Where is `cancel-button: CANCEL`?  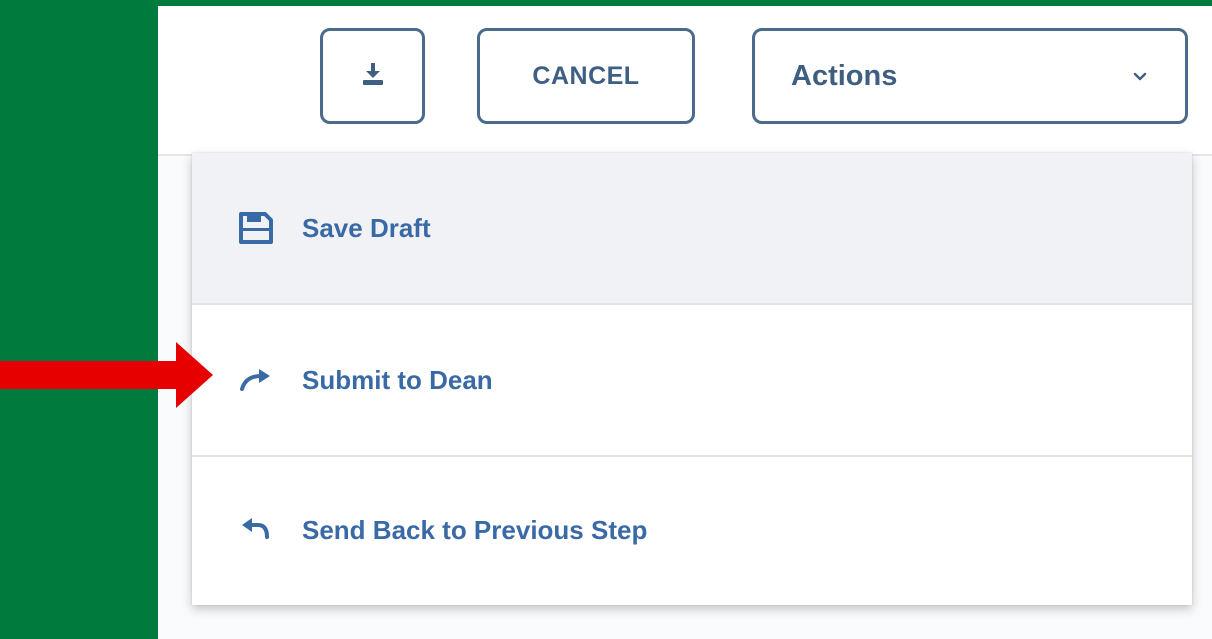 cancel-button: CANCEL is located at coordinates (586, 76).